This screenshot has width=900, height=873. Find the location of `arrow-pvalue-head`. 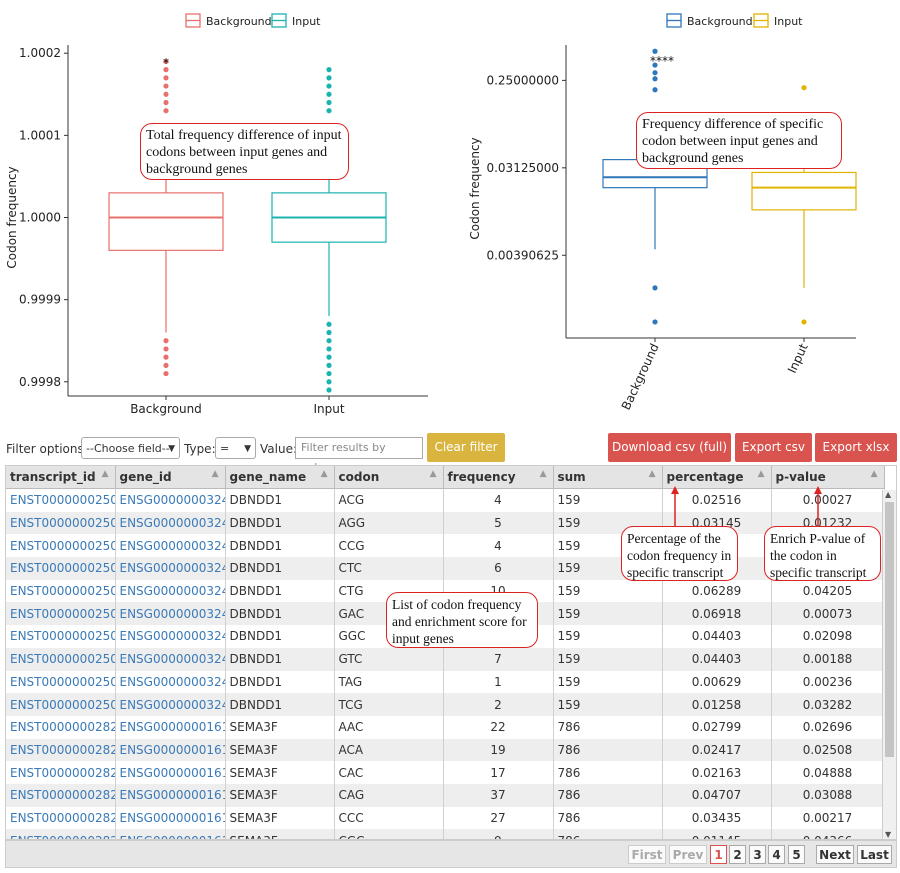

arrow-pvalue-head is located at coordinates (818, 490).